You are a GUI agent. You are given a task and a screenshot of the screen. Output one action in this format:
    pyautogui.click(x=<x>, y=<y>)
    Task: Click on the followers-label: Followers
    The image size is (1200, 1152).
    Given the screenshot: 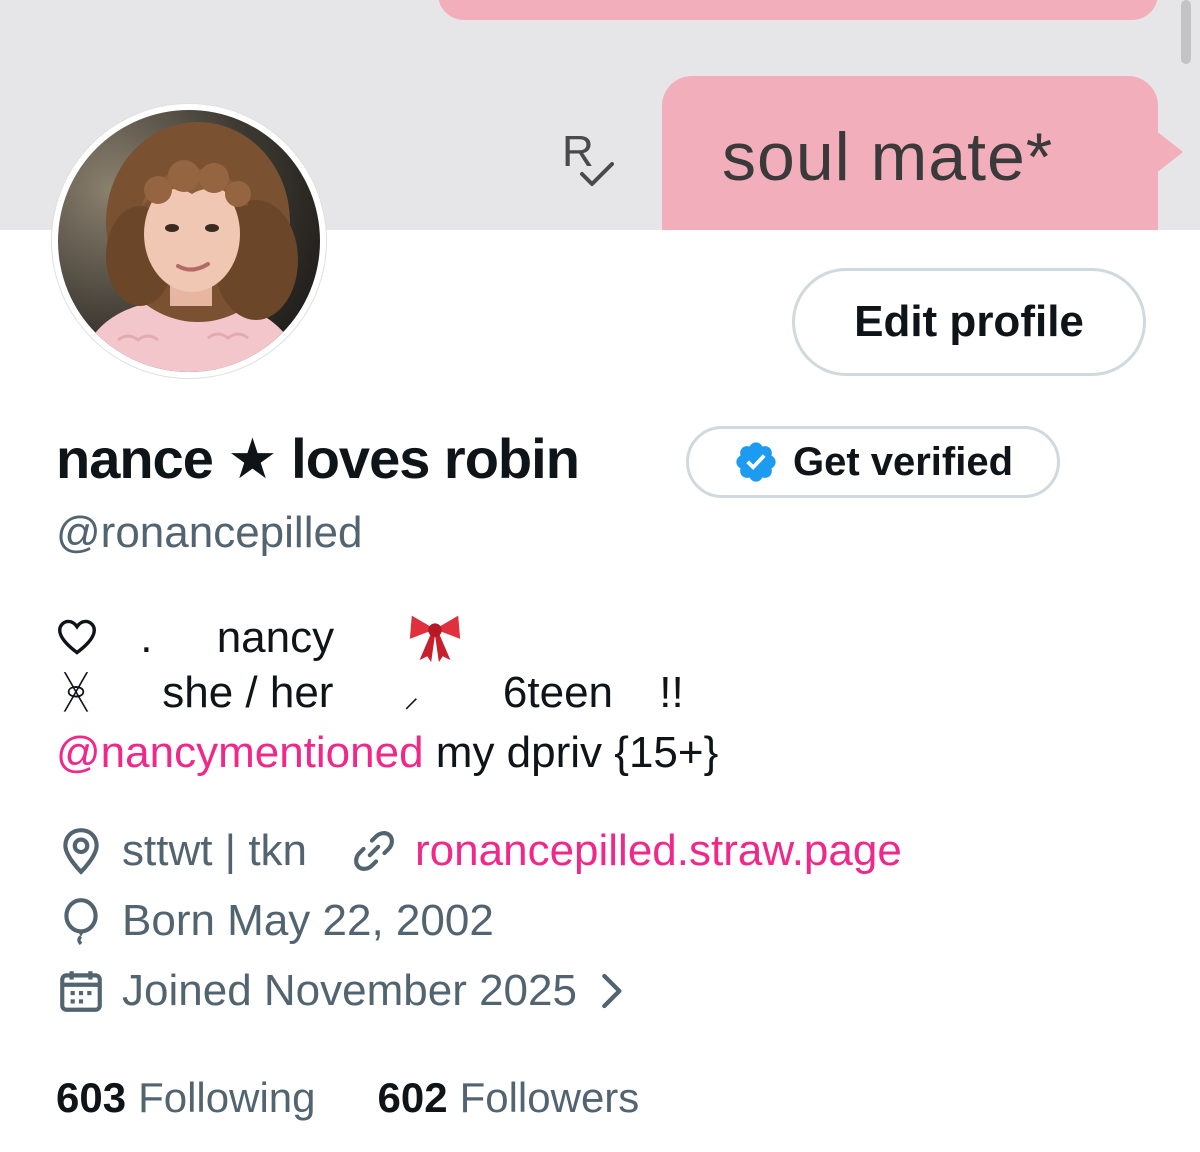 What is the action you would take?
    pyautogui.click(x=549, y=1097)
    